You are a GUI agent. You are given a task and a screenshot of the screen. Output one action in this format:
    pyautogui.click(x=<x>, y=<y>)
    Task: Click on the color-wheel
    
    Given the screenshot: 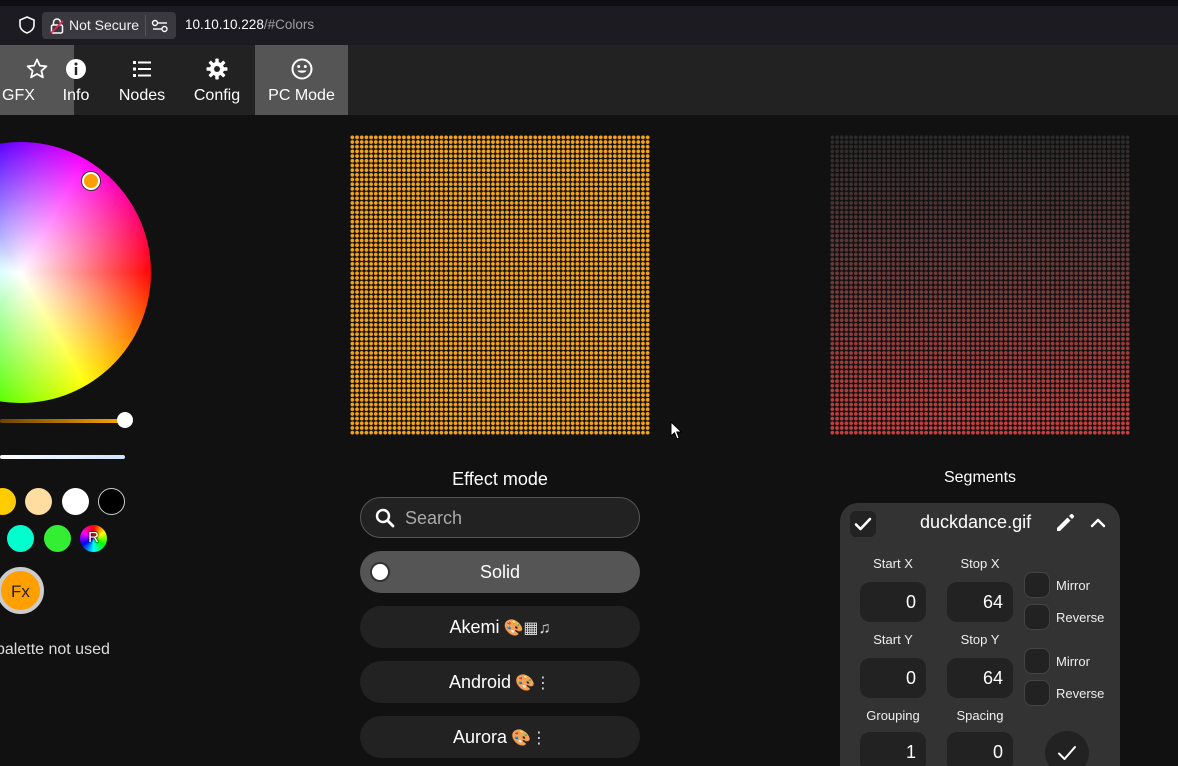 What is the action you would take?
    pyautogui.click(x=75, y=272)
    